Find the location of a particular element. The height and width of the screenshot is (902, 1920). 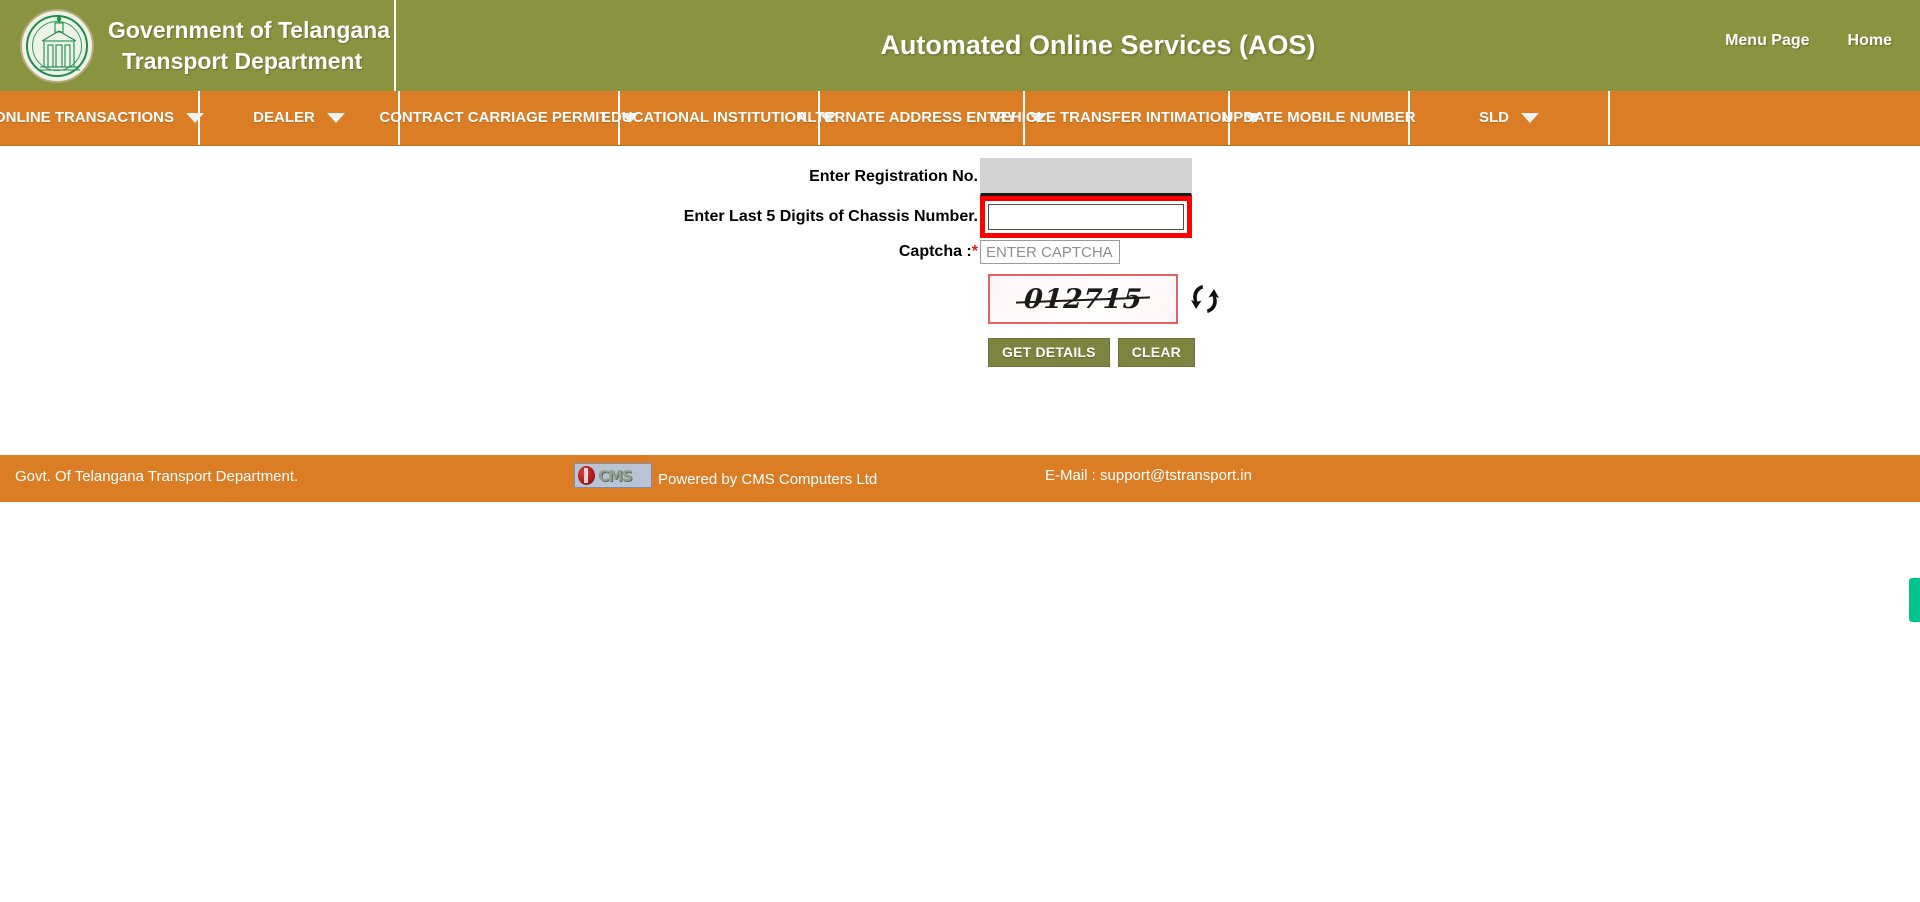

captcha-label: Captcha :* is located at coordinates (490, 252).